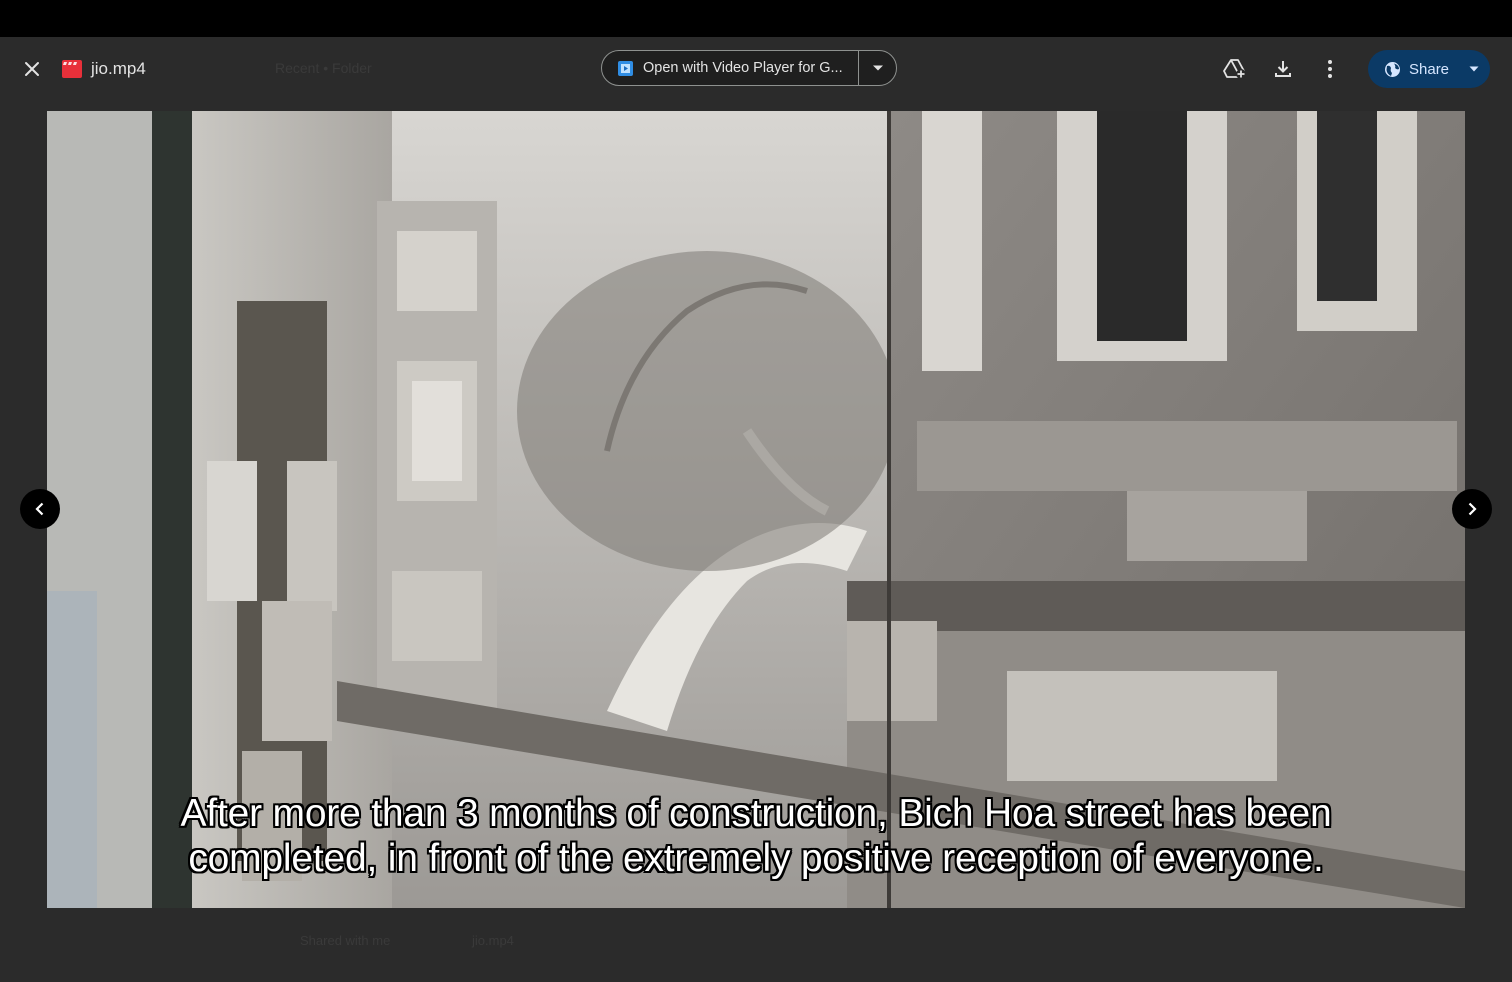 This screenshot has height=982, width=1512. I want to click on open-with-dropdown-button, so click(877, 68).